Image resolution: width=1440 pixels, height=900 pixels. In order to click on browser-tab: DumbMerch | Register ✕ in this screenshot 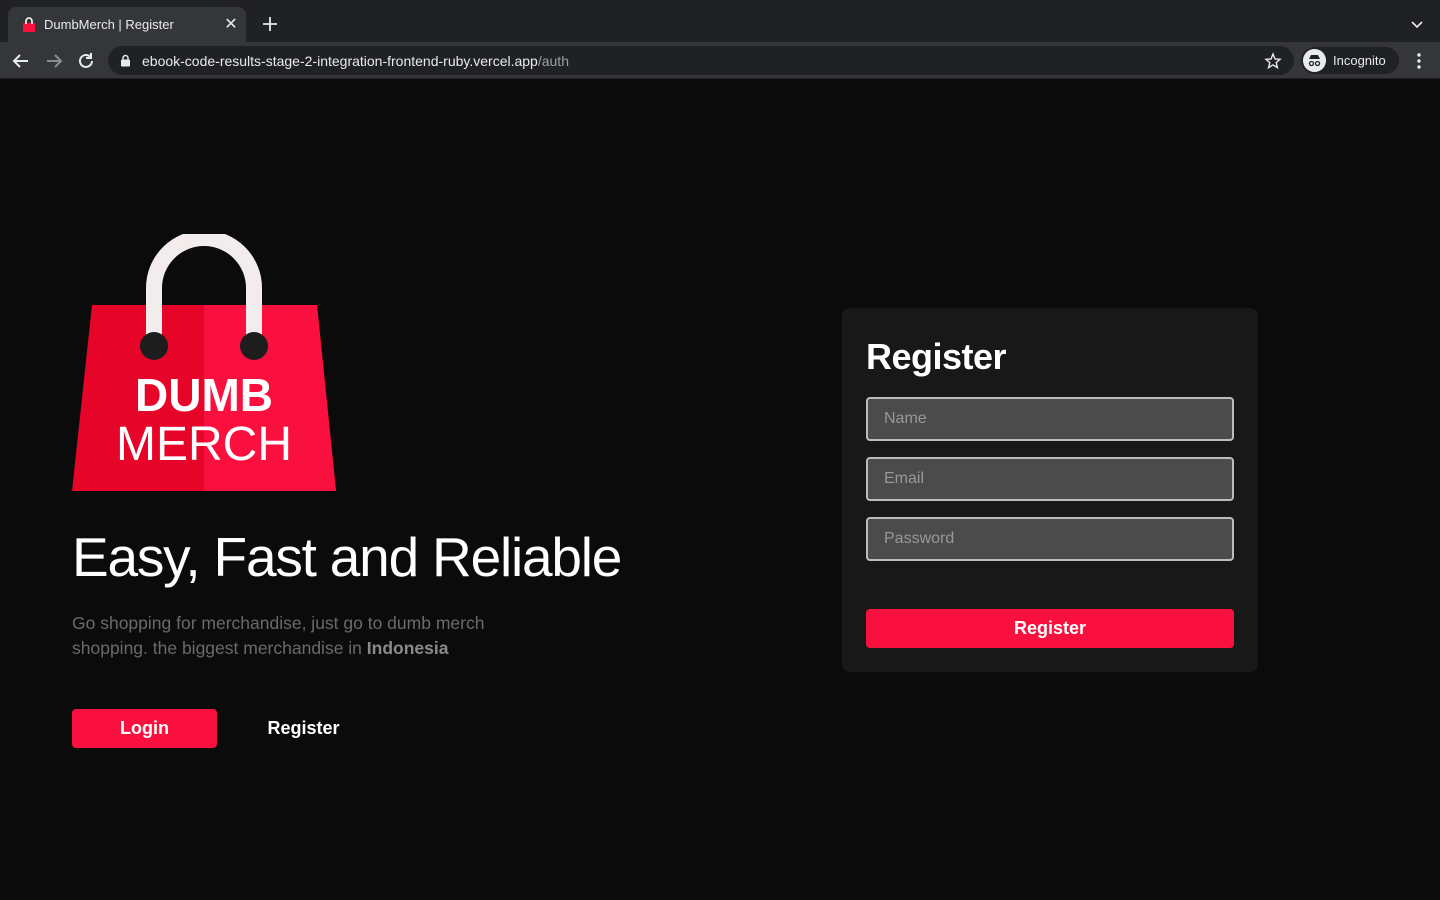, I will do `click(127, 24)`.